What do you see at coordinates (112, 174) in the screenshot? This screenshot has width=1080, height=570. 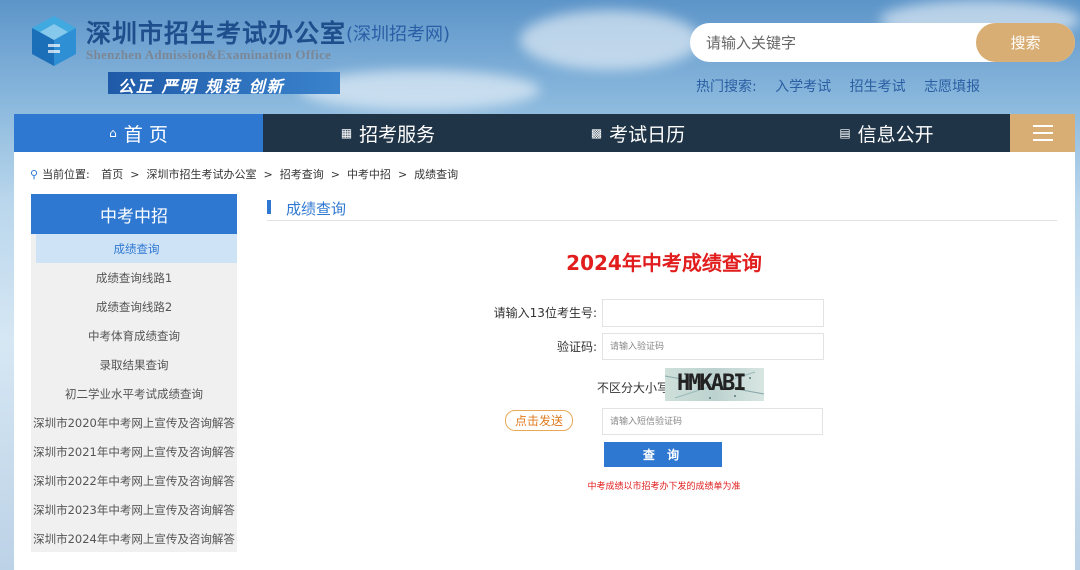 I see `breadcrumb-link: 首页` at bounding box center [112, 174].